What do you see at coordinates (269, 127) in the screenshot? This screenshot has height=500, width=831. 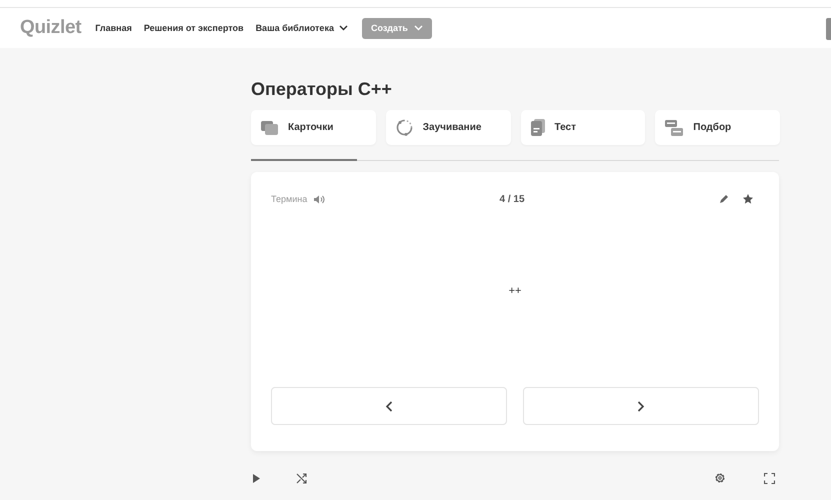 I see `cards-icon` at bounding box center [269, 127].